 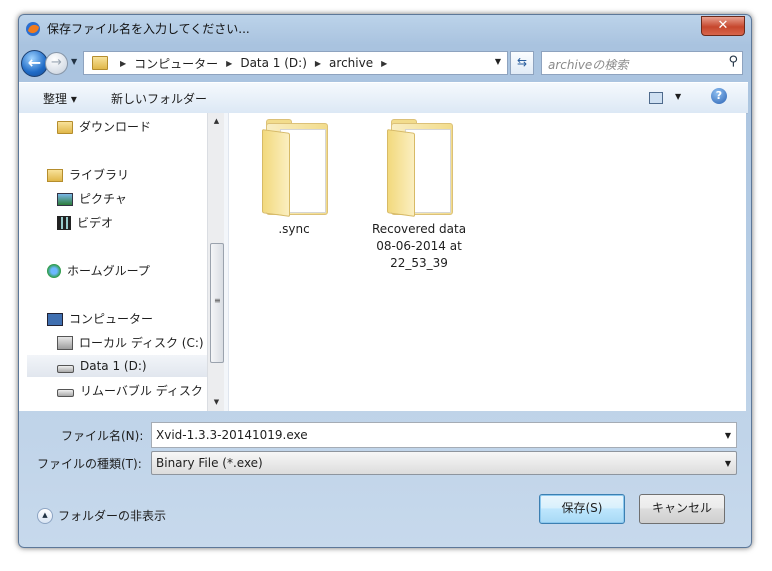 I want to click on sidebar-item-homegroup: ホームグループ, so click(x=98, y=270).